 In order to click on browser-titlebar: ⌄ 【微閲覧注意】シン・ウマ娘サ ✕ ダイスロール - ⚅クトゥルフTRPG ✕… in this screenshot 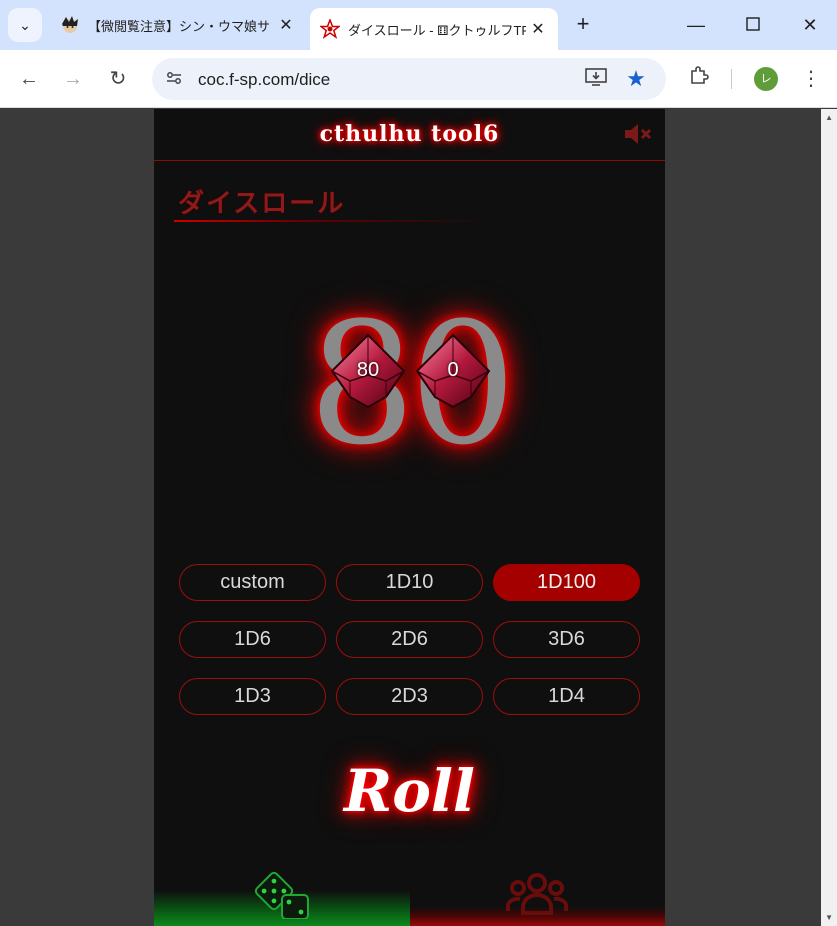, I will do `click(418, 25)`.